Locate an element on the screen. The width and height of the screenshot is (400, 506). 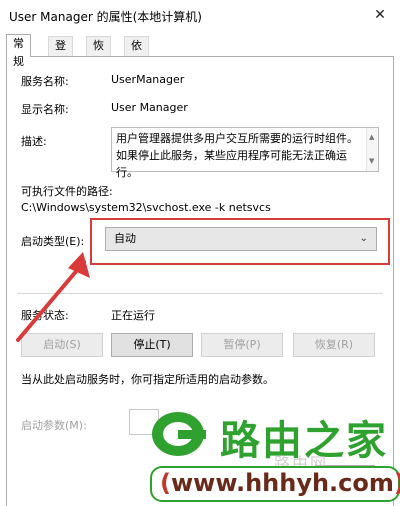
divider is located at coordinates (200, 293).